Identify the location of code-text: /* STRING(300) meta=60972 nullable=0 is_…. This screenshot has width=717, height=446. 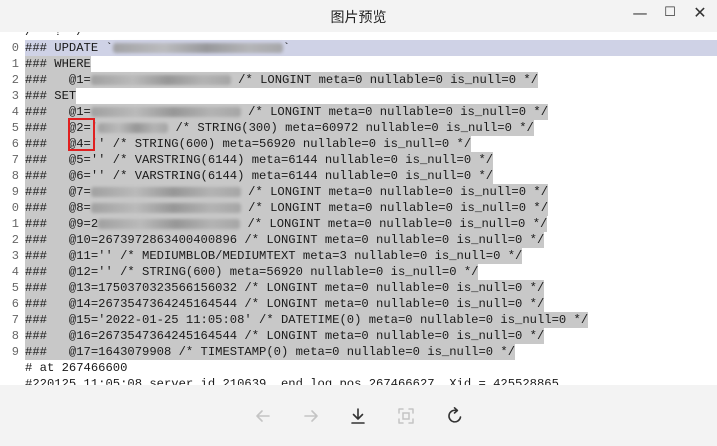
(351, 128).